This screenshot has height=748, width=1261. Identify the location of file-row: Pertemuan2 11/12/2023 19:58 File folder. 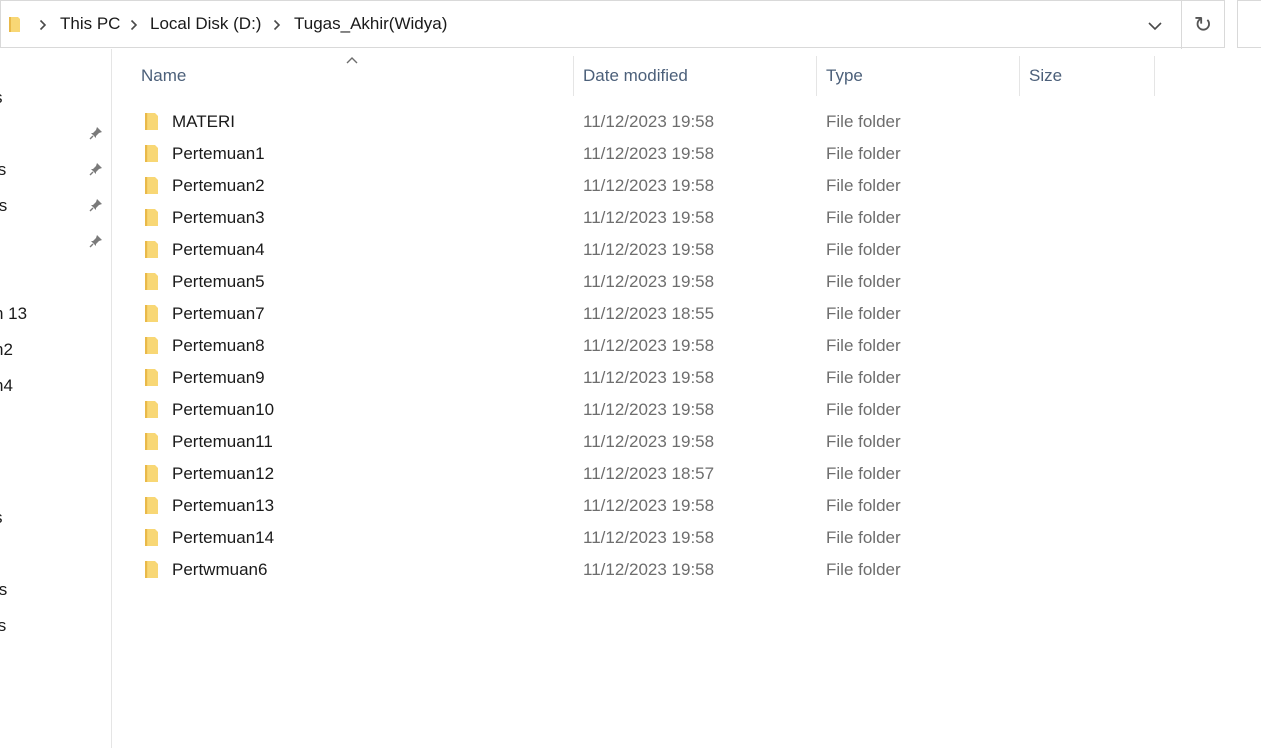
(687, 186).